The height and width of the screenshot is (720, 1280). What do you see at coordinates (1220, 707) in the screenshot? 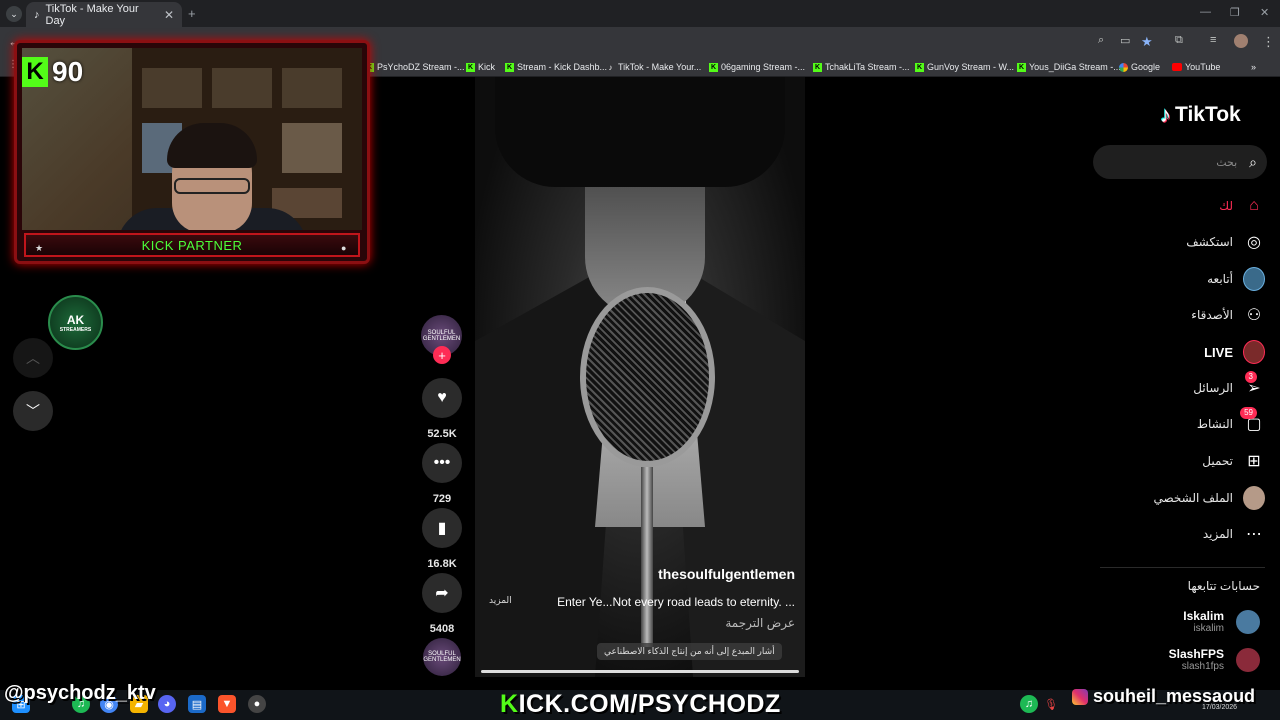
I see `taskbar-date: 17/03/2026` at bounding box center [1220, 707].